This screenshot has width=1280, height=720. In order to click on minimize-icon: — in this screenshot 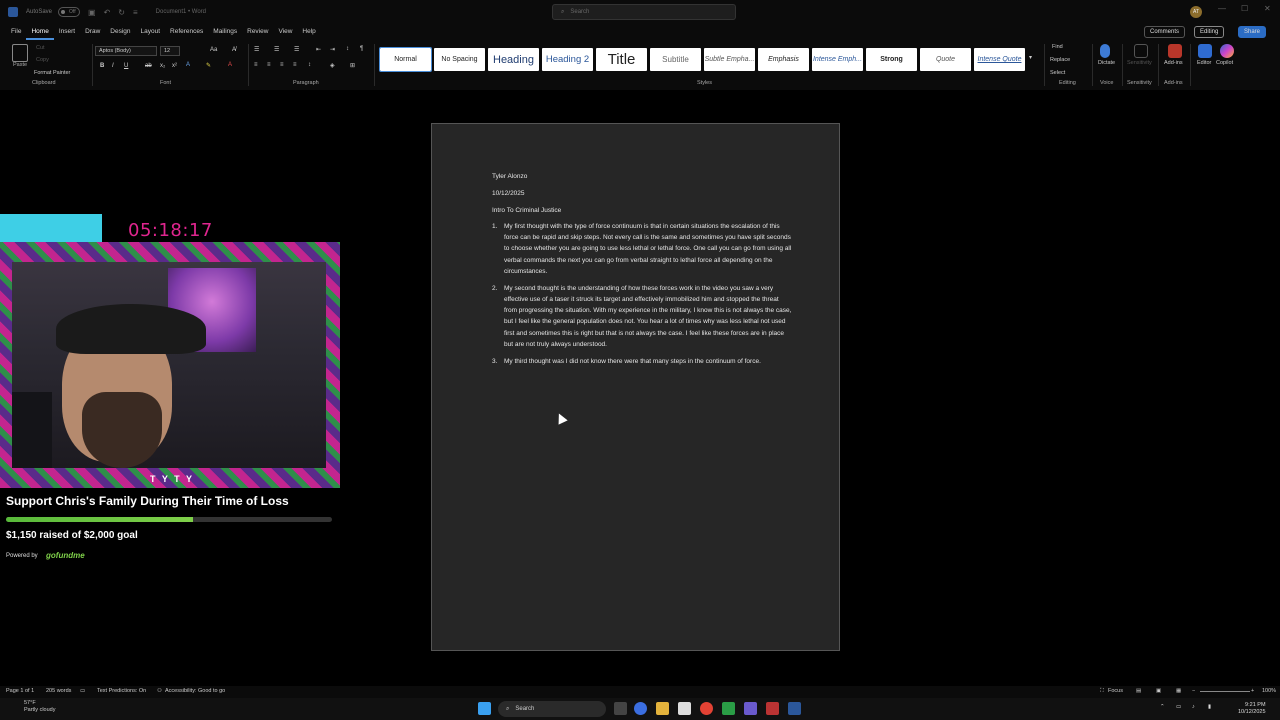, I will do `click(1222, 8)`.